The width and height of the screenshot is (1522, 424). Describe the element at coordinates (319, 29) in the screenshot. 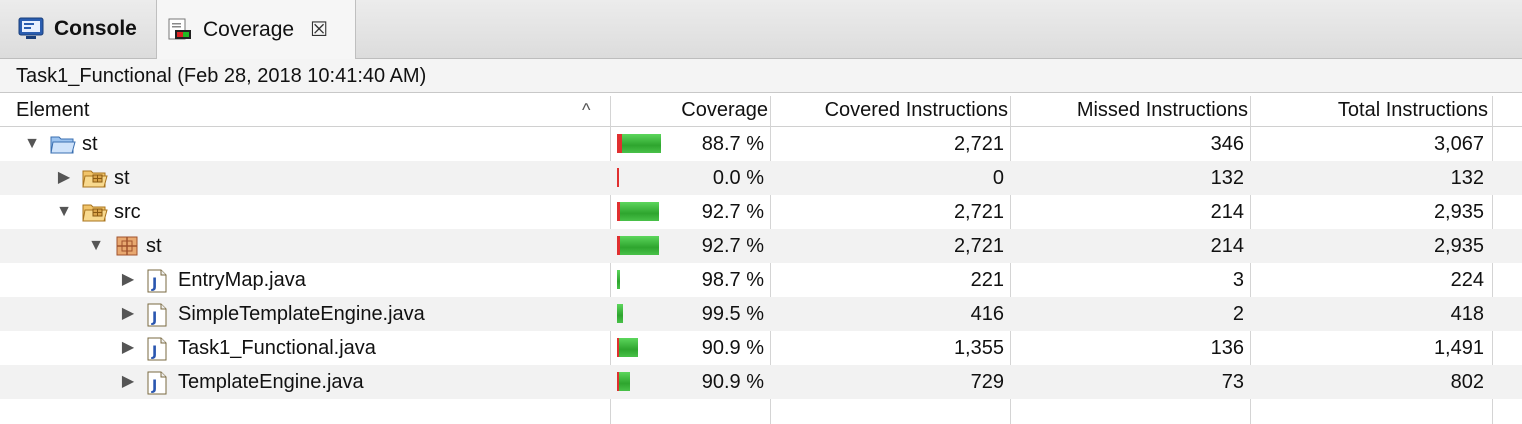

I see `close-icon: ☒` at that location.